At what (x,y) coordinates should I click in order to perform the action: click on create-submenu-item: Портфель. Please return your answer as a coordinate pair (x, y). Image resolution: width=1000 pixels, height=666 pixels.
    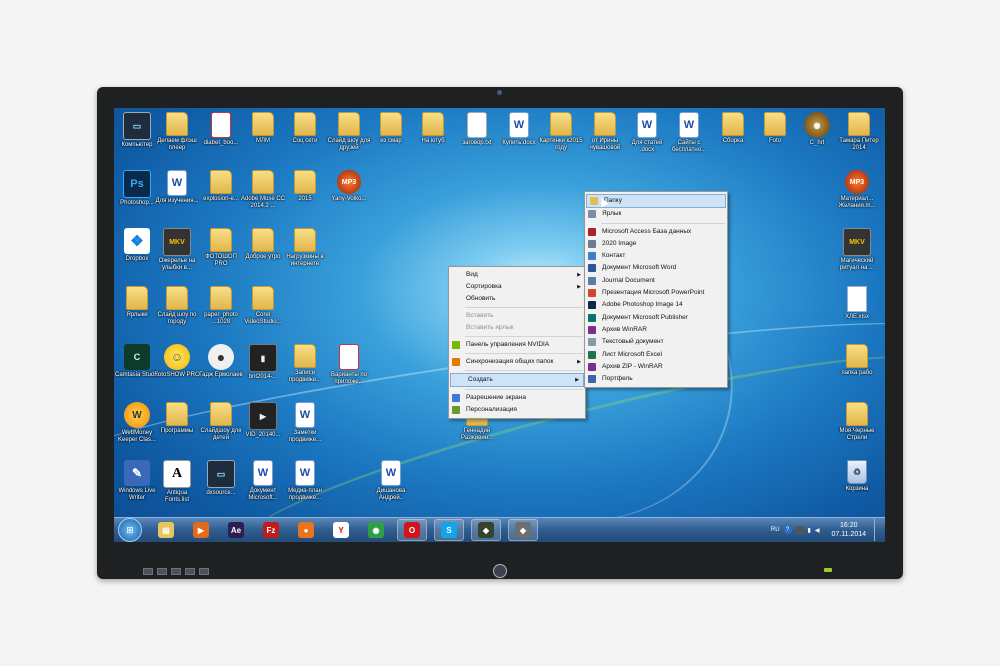
    Looking at the image, I should click on (656, 379).